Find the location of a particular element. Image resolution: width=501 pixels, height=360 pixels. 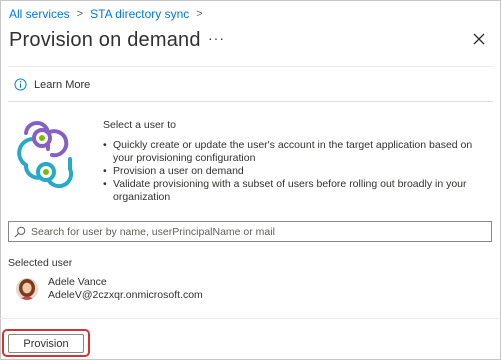

header-divider is located at coordinates (250, 66).